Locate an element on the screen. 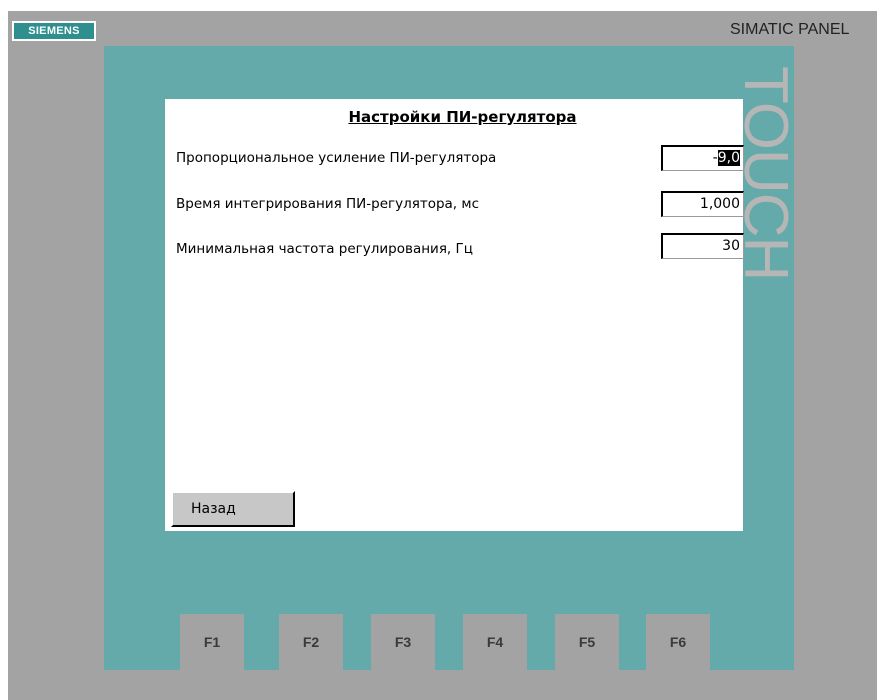  proportional-gain-value: 9,0 is located at coordinates (728, 158).